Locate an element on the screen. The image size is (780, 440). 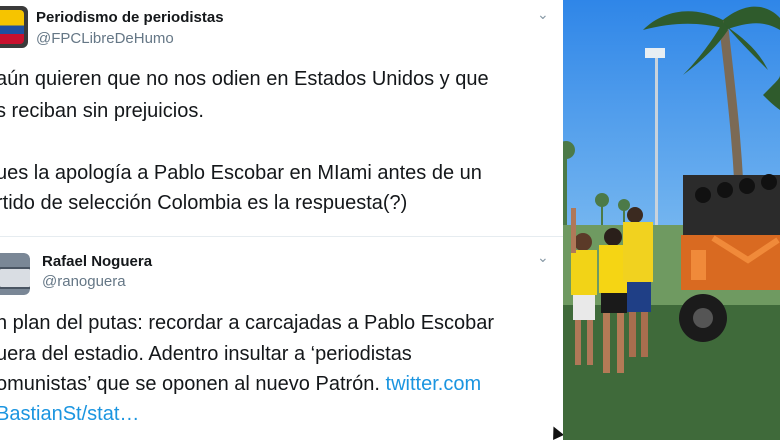
author-handle: @FPCLibreDeHumo is located at coordinates (105, 38).